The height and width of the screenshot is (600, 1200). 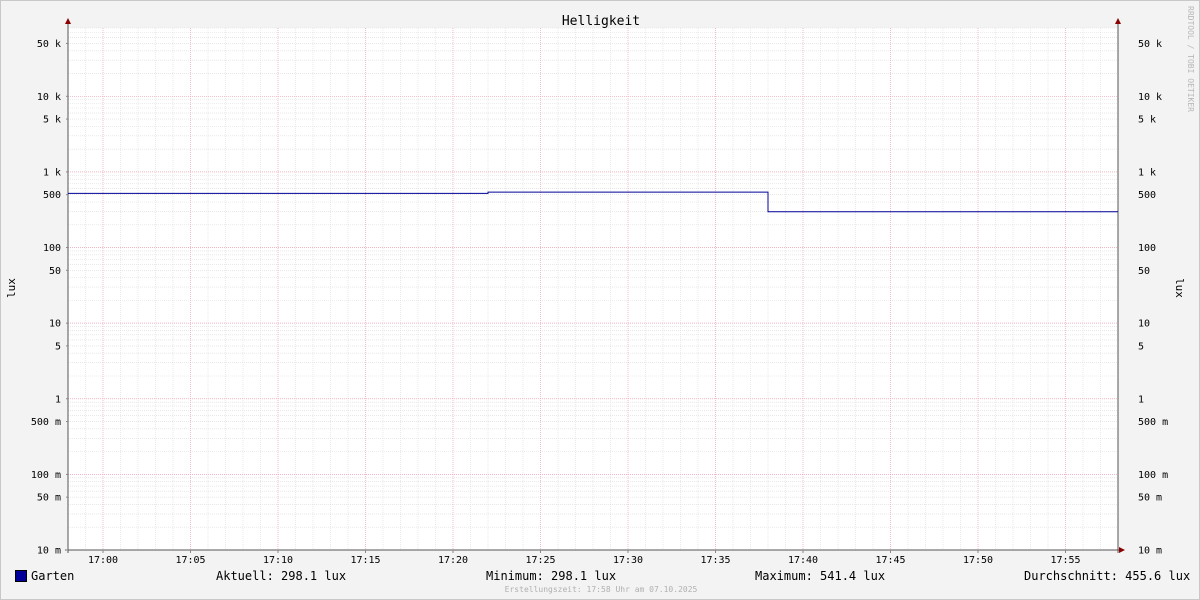 What do you see at coordinates (551, 576) in the screenshot?
I see `legend-minimum: Minimum: 298.1 lux` at bounding box center [551, 576].